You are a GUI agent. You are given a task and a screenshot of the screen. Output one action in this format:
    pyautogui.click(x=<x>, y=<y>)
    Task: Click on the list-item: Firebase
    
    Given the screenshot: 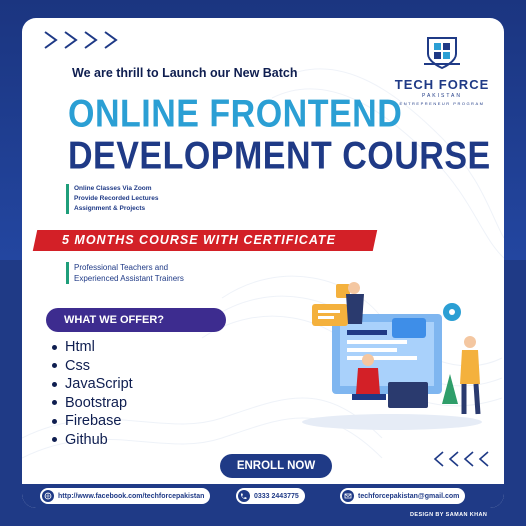 What is the action you would take?
    pyautogui.click(x=92, y=421)
    